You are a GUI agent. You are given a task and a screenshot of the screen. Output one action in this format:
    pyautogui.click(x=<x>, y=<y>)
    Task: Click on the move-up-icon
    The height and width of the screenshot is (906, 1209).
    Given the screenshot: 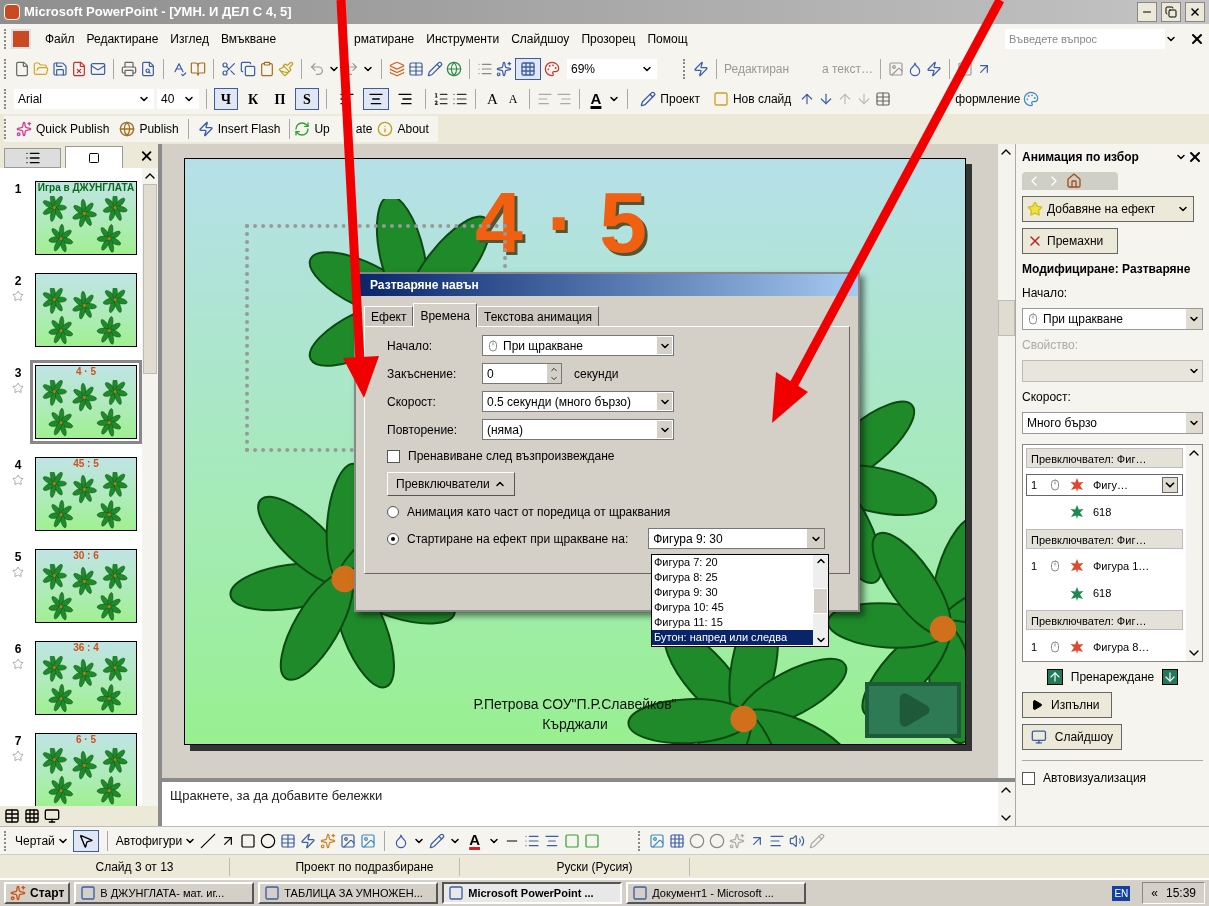 What is the action you would take?
    pyautogui.click(x=1054, y=677)
    